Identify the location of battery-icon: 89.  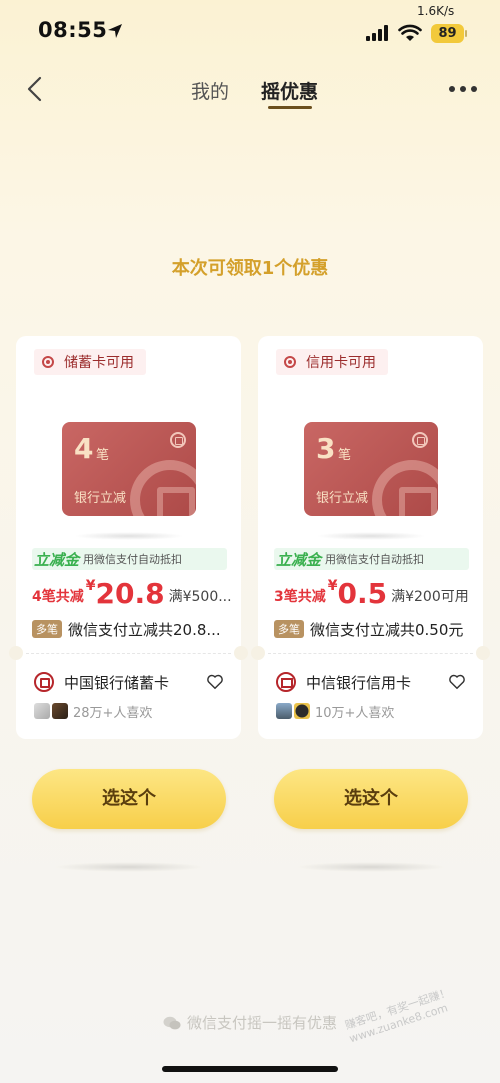
(447, 33).